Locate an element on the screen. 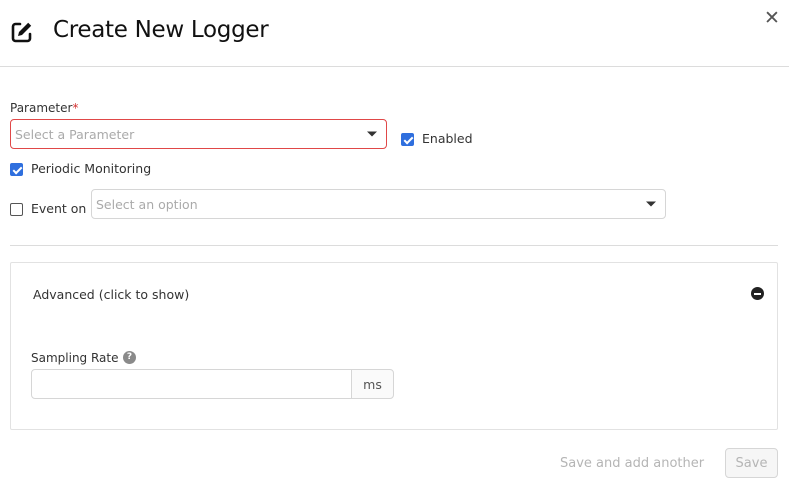 This screenshot has width=789, height=487. edit-icon is located at coordinates (21, 32).